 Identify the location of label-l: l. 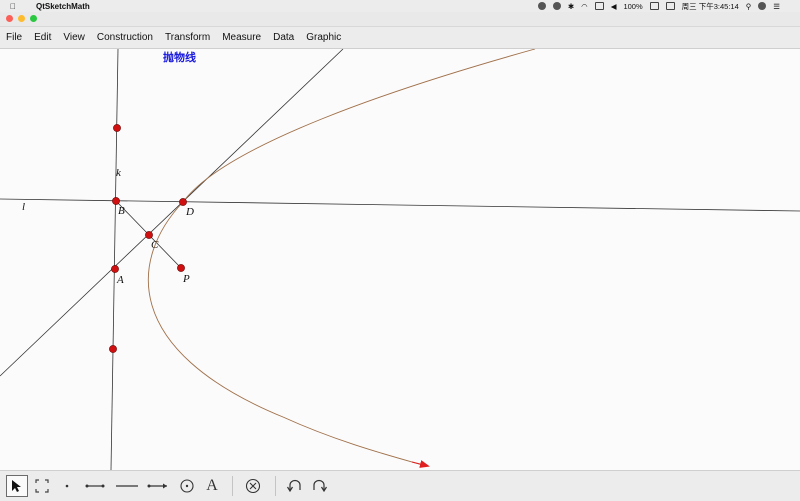
(23, 207).